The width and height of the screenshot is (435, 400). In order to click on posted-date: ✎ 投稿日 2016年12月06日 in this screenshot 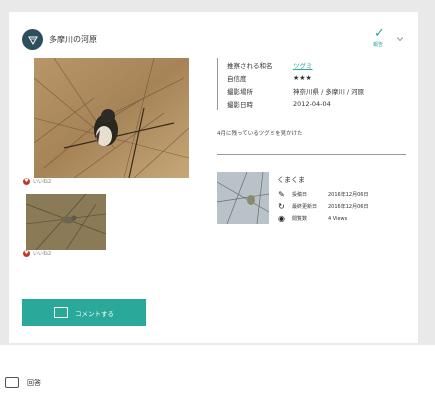, I will do `click(322, 194)`.